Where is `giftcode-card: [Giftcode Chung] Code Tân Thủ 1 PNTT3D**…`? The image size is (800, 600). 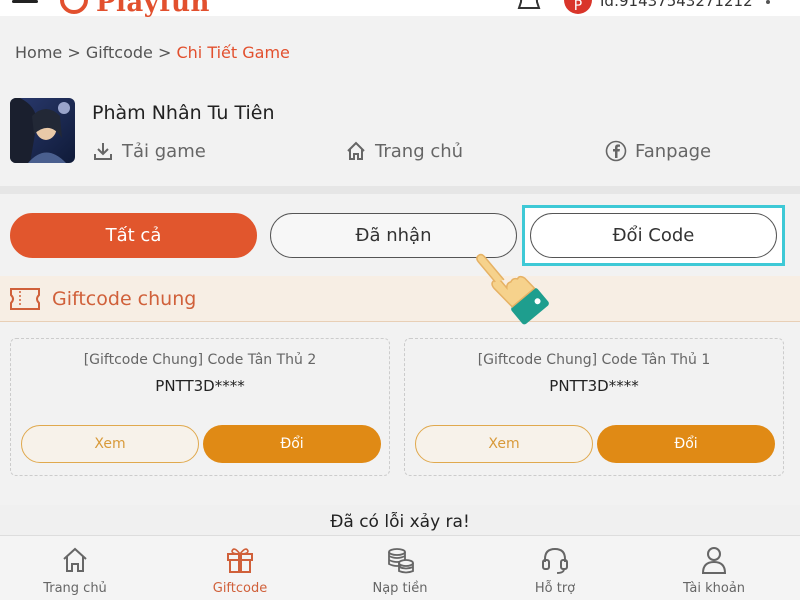
giftcode-card: [Giftcode Chung] Code Tân Thủ 1 PNTT3D**… is located at coordinates (594, 407).